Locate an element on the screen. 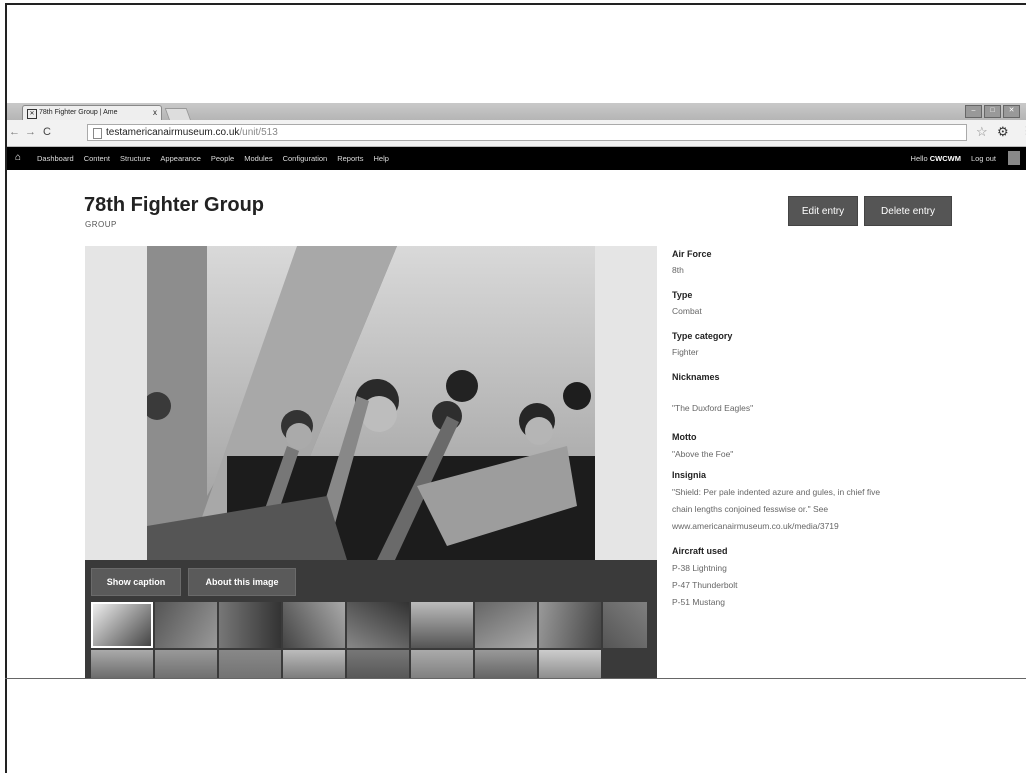 This screenshot has height=773, width=1026. browser-tab: ✕ 78th Fighter Group | Ame x is located at coordinates (92, 112).